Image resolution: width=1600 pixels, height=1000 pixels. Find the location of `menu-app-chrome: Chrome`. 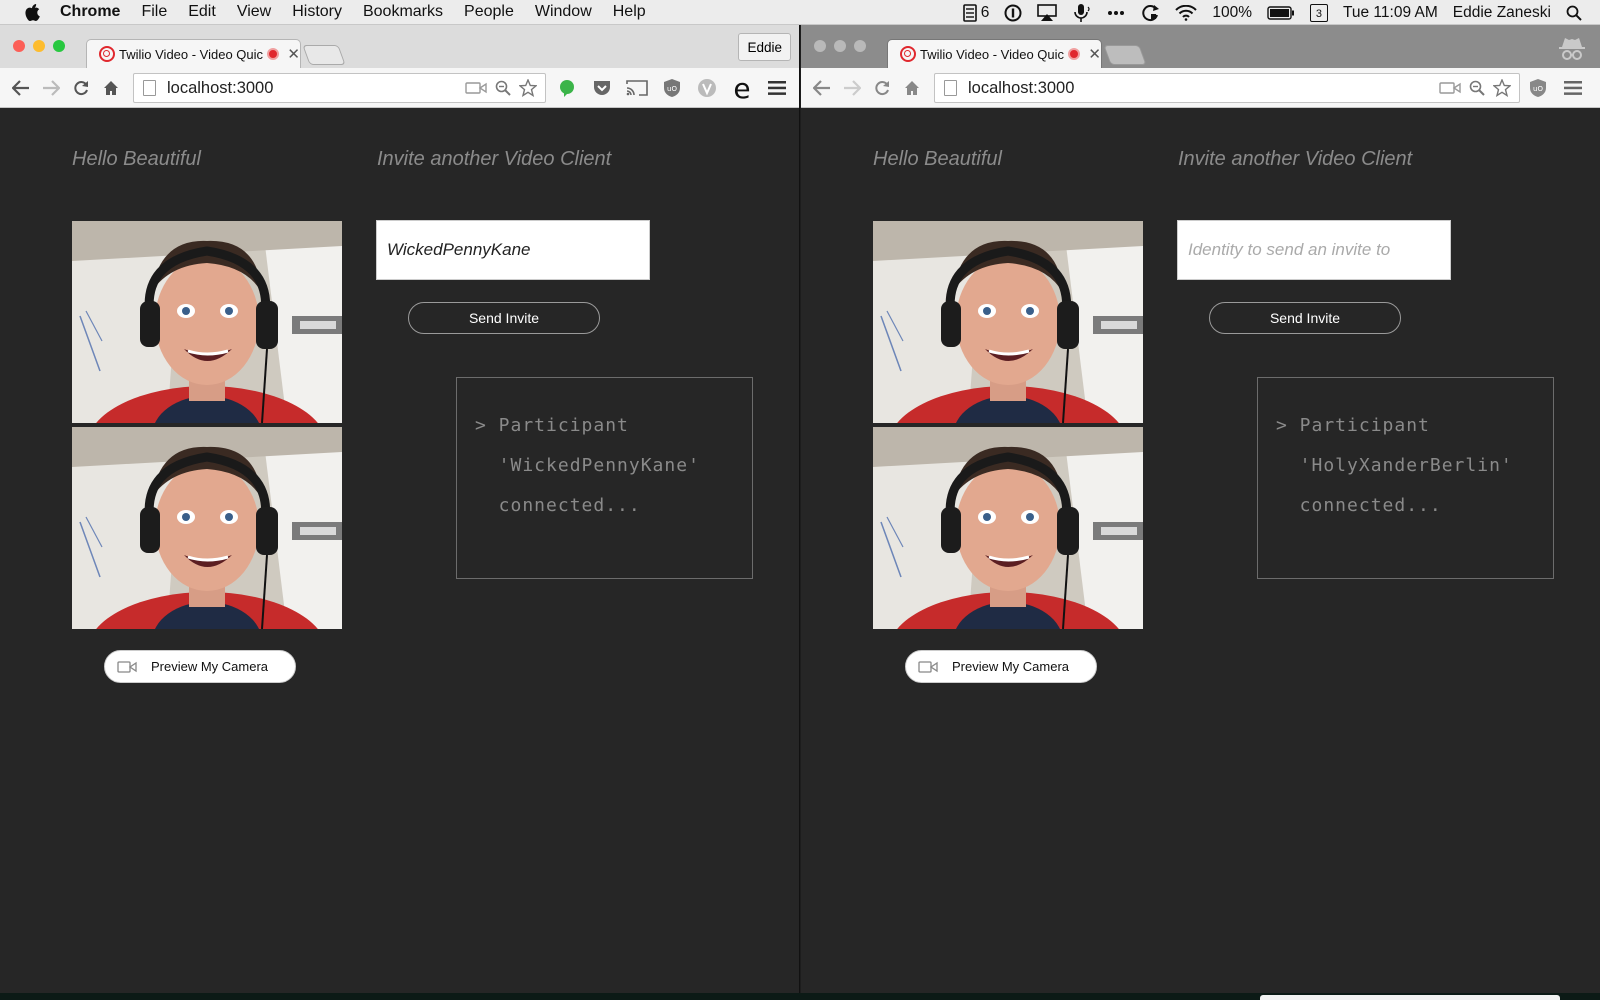

menu-app-chrome: Chrome is located at coordinates (90, 12).